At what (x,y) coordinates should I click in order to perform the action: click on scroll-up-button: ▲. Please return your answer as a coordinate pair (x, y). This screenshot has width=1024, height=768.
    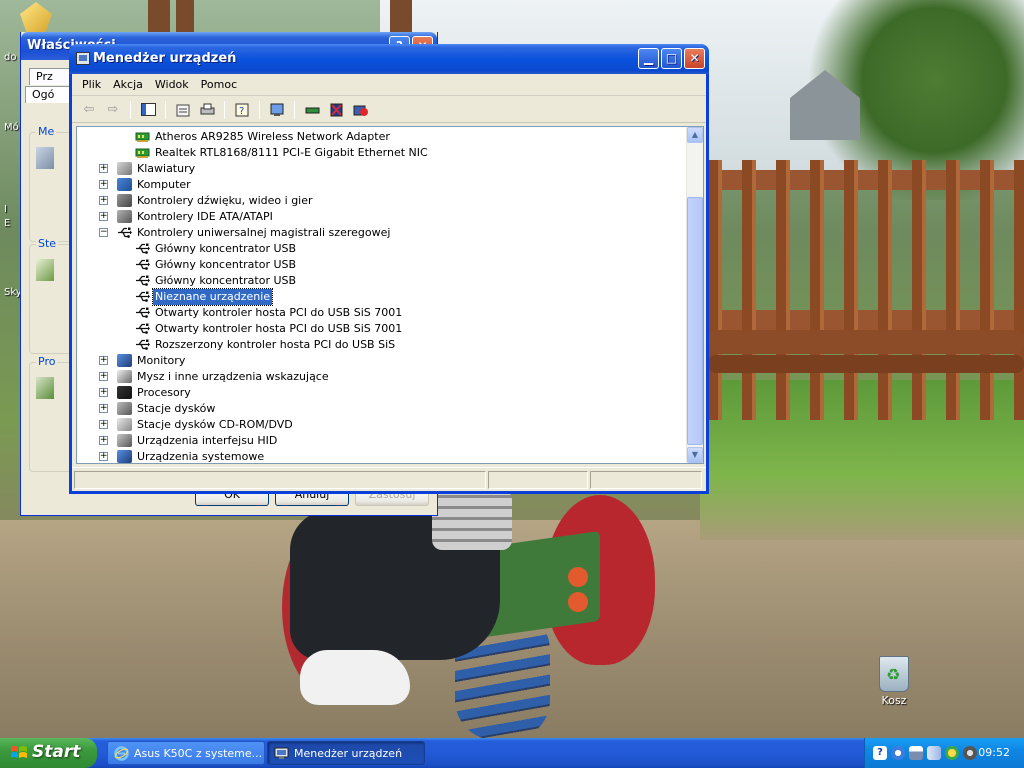
    Looking at the image, I should click on (695, 135).